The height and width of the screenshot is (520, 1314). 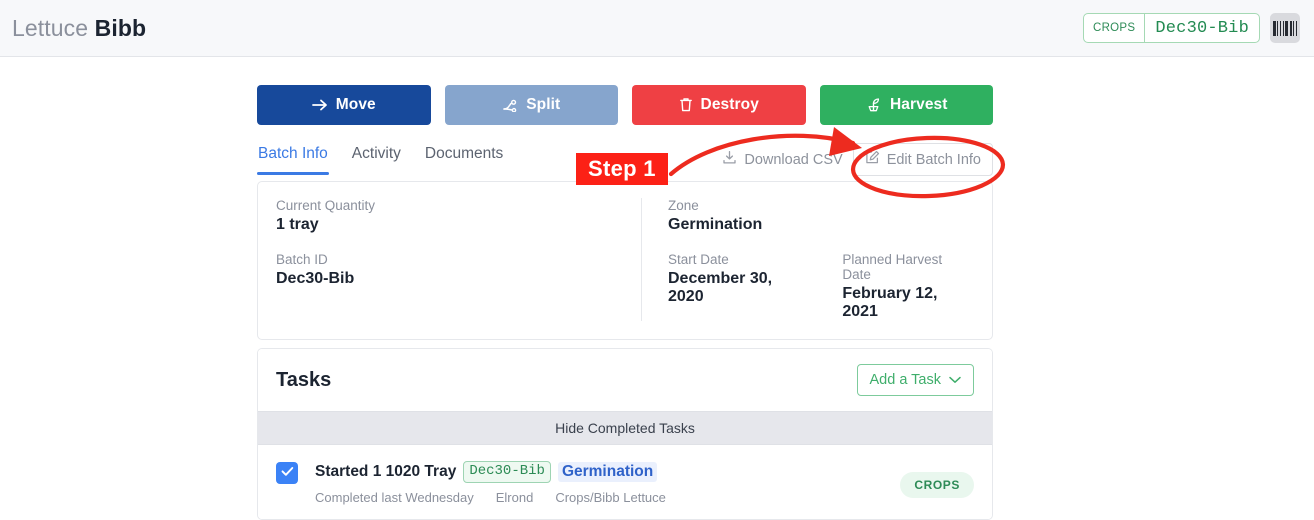 I want to click on task-zone-chip: Germination, so click(x=607, y=471).